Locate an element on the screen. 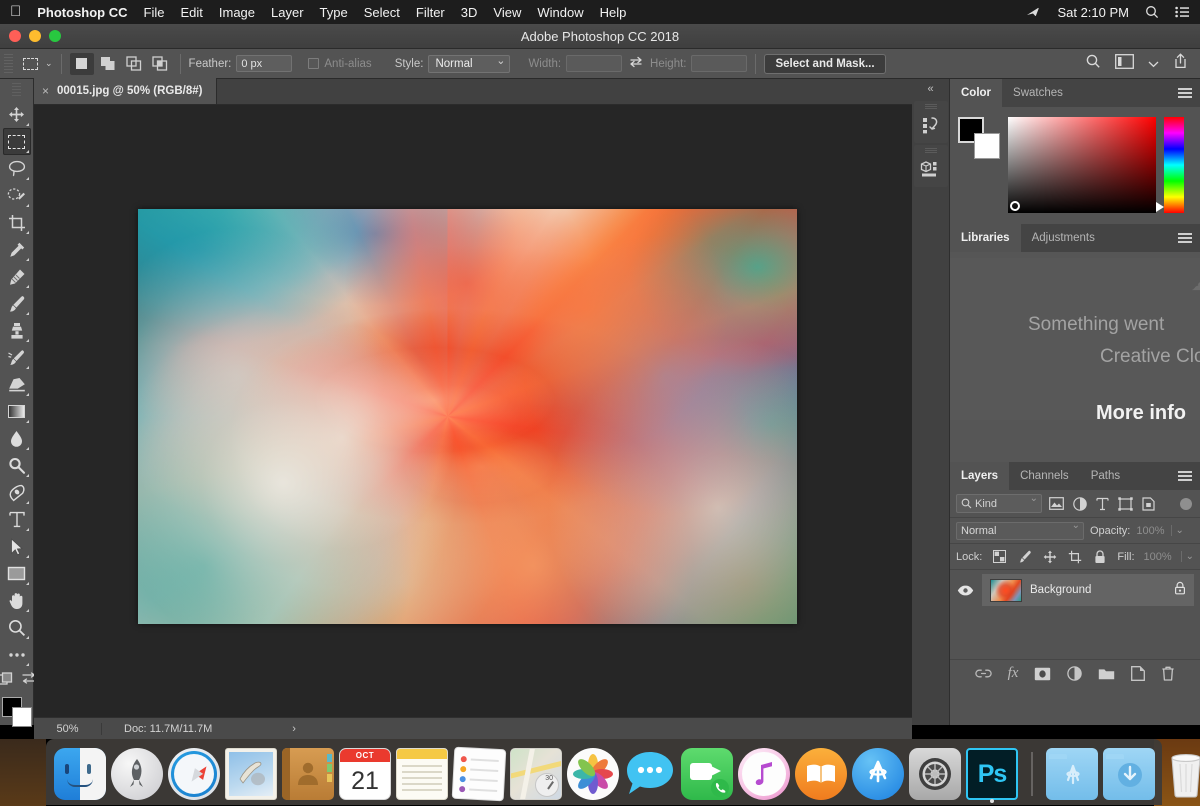  new-selection-button is located at coordinates (81, 63).